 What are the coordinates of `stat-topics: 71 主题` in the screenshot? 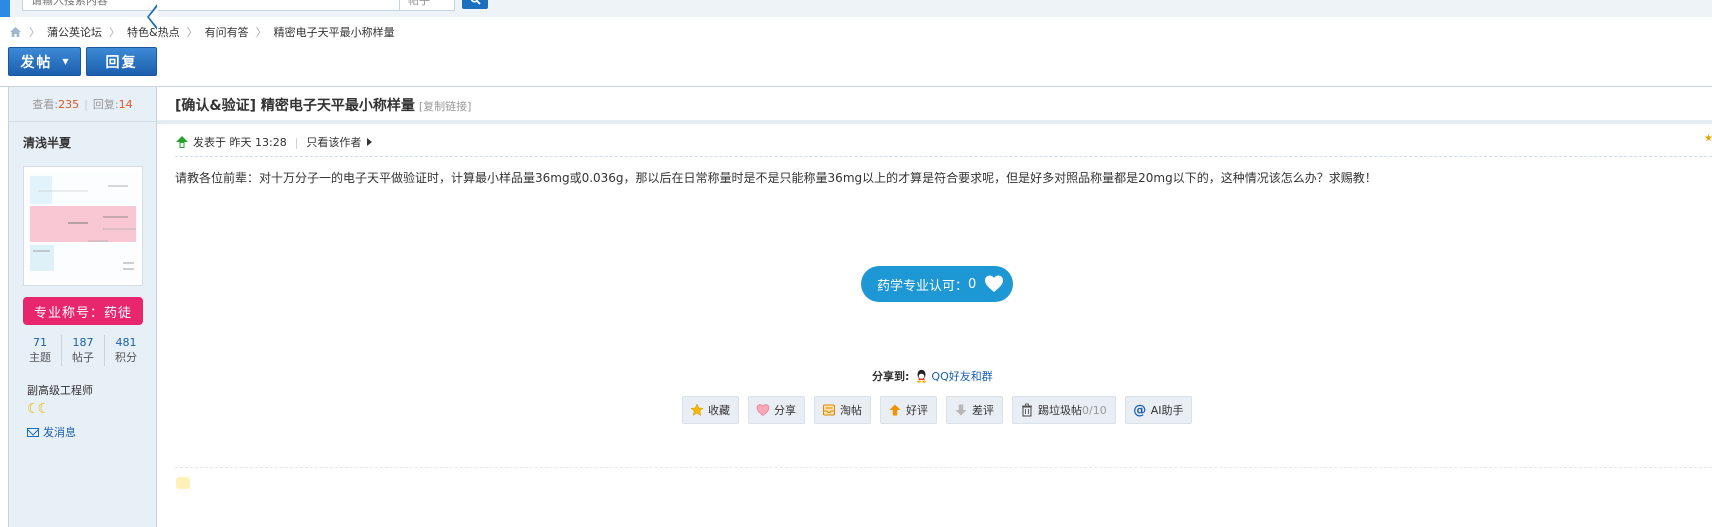 It's located at (40, 350).